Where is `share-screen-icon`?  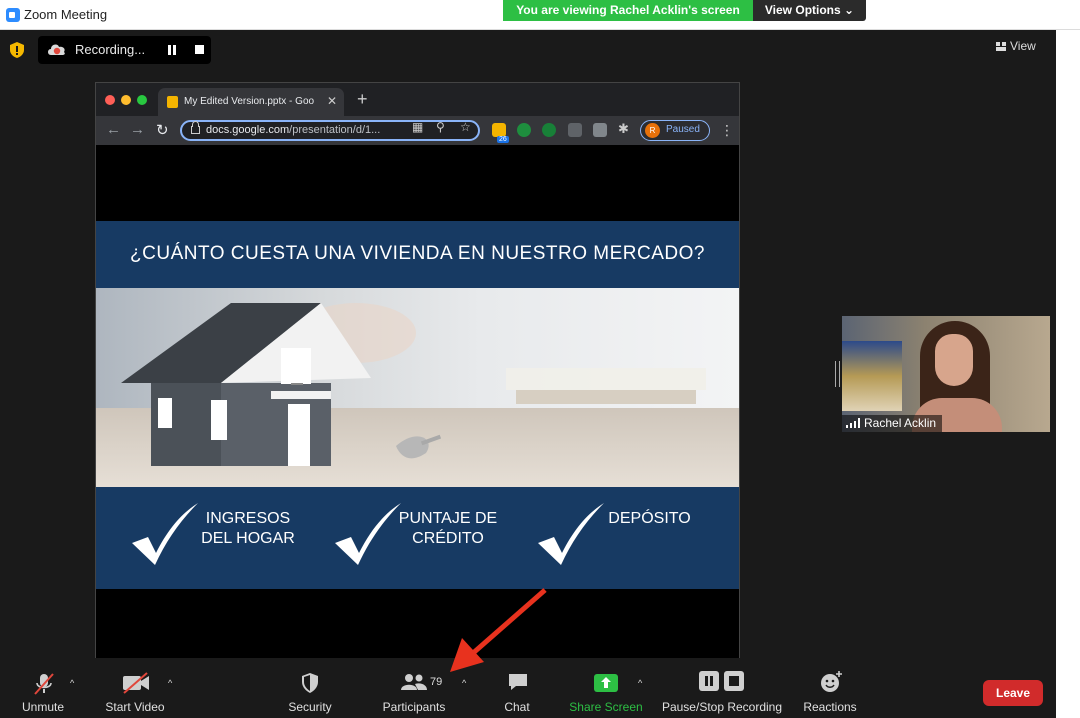
share-screen-icon is located at coordinates (606, 683).